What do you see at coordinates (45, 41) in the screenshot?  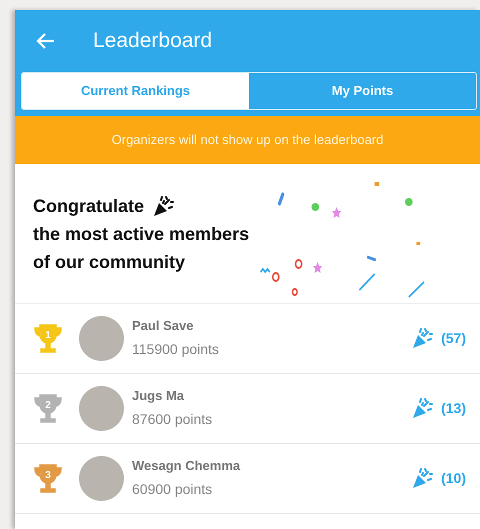 I see `back-arrow-icon` at bounding box center [45, 41].